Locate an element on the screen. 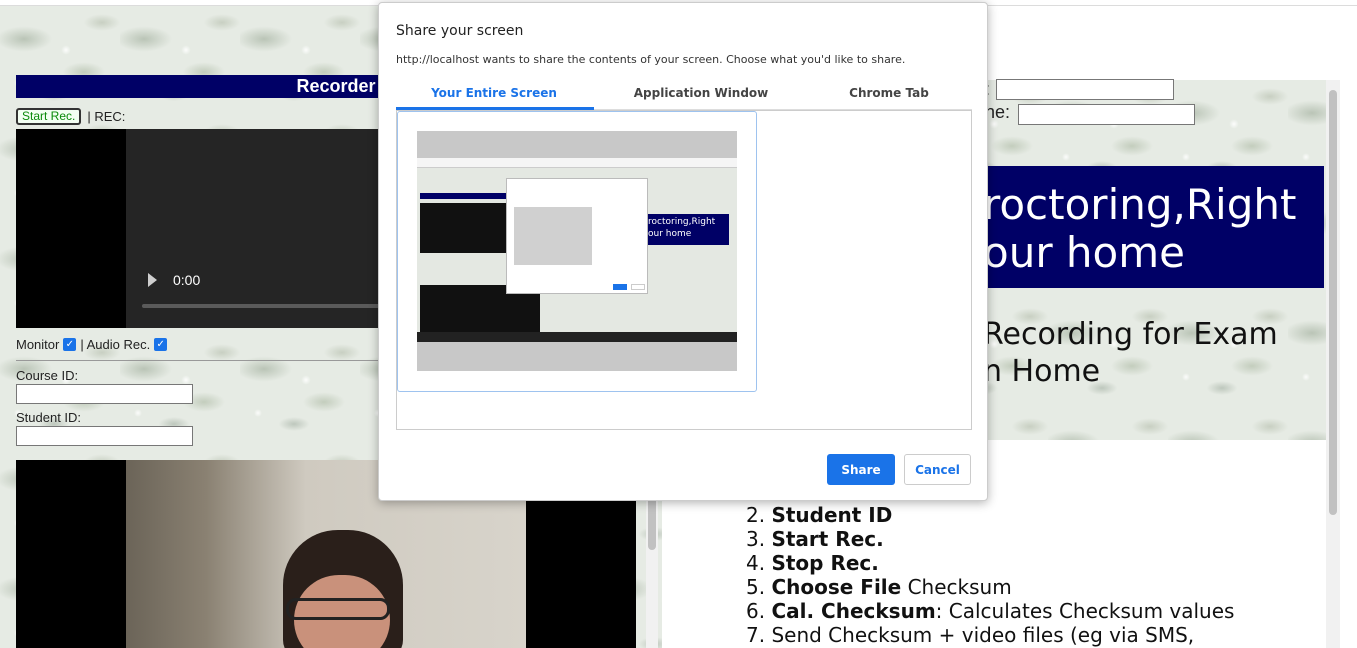 The image size is (1357, 648). start-rec-button: Start Rec. is located at coordinates (49, 116).